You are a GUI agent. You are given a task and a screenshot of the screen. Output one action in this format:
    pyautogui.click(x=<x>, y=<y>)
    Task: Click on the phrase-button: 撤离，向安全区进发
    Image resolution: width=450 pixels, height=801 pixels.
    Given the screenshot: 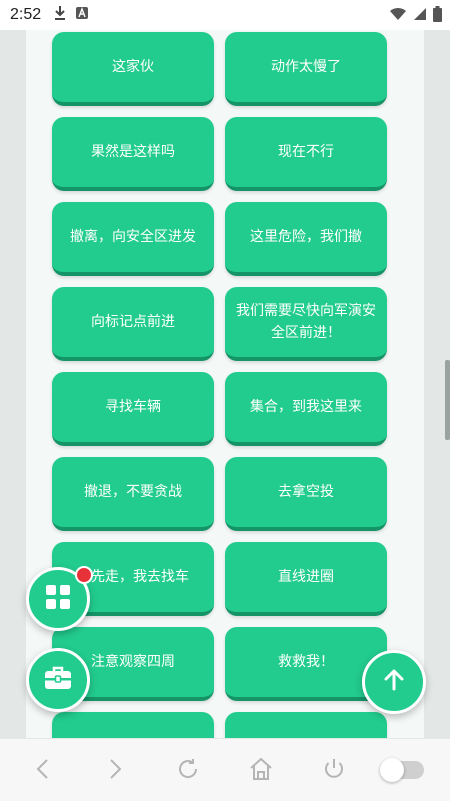 What is the action you would take?
    pyautogui.click(x=133, y=239)
    